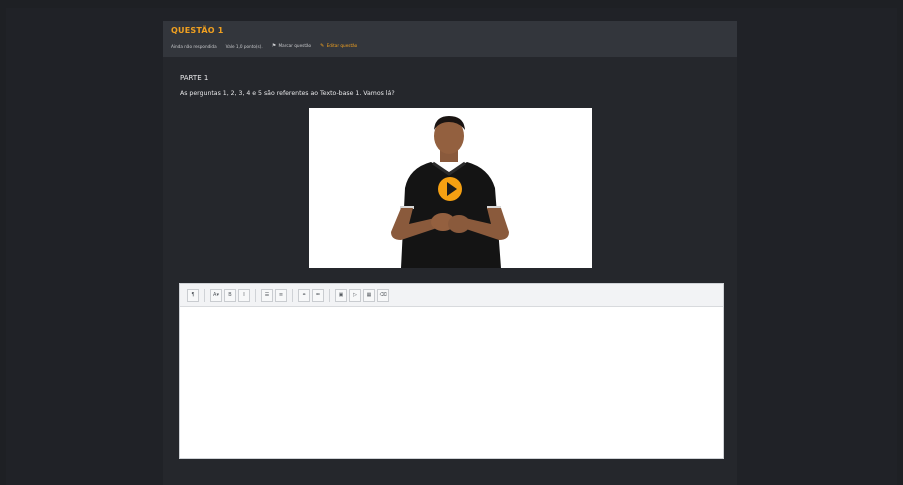  I want to click on sign-language-video, so click(450, 188).